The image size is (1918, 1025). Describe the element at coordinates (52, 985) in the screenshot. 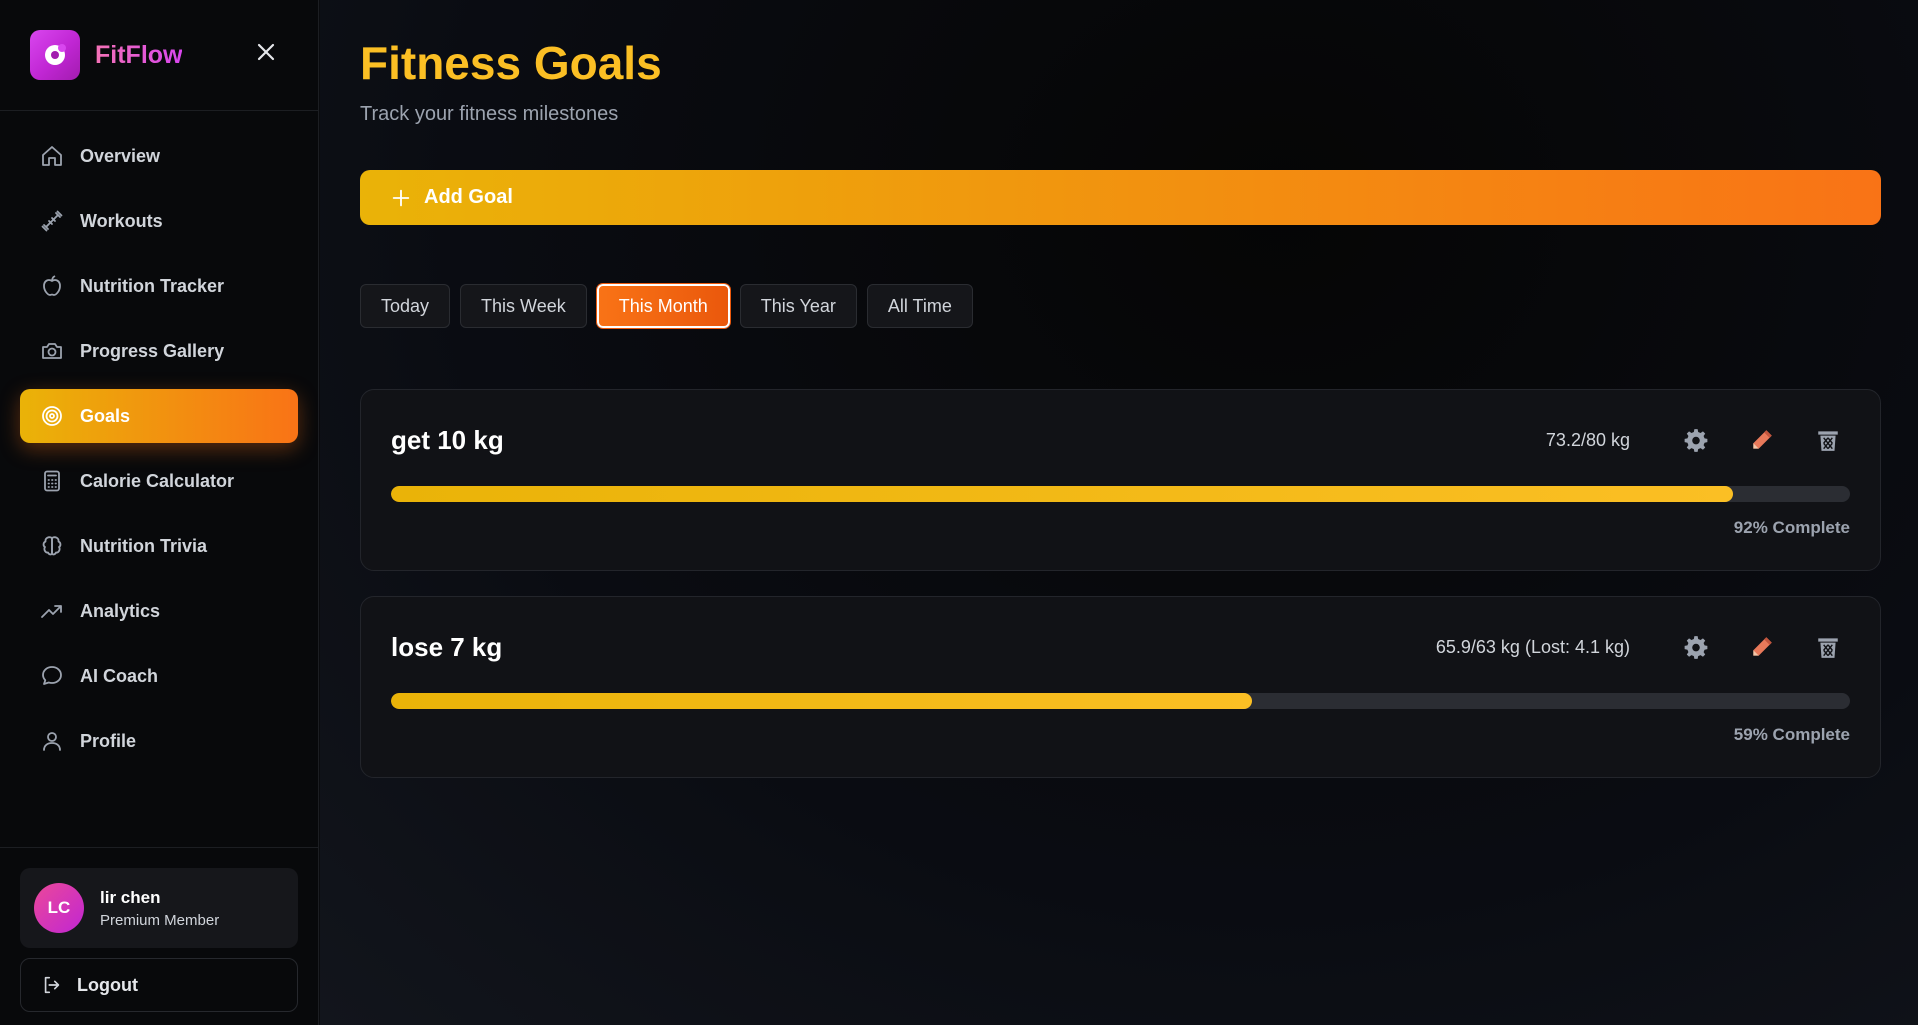

I see `logout-icon` at that location.